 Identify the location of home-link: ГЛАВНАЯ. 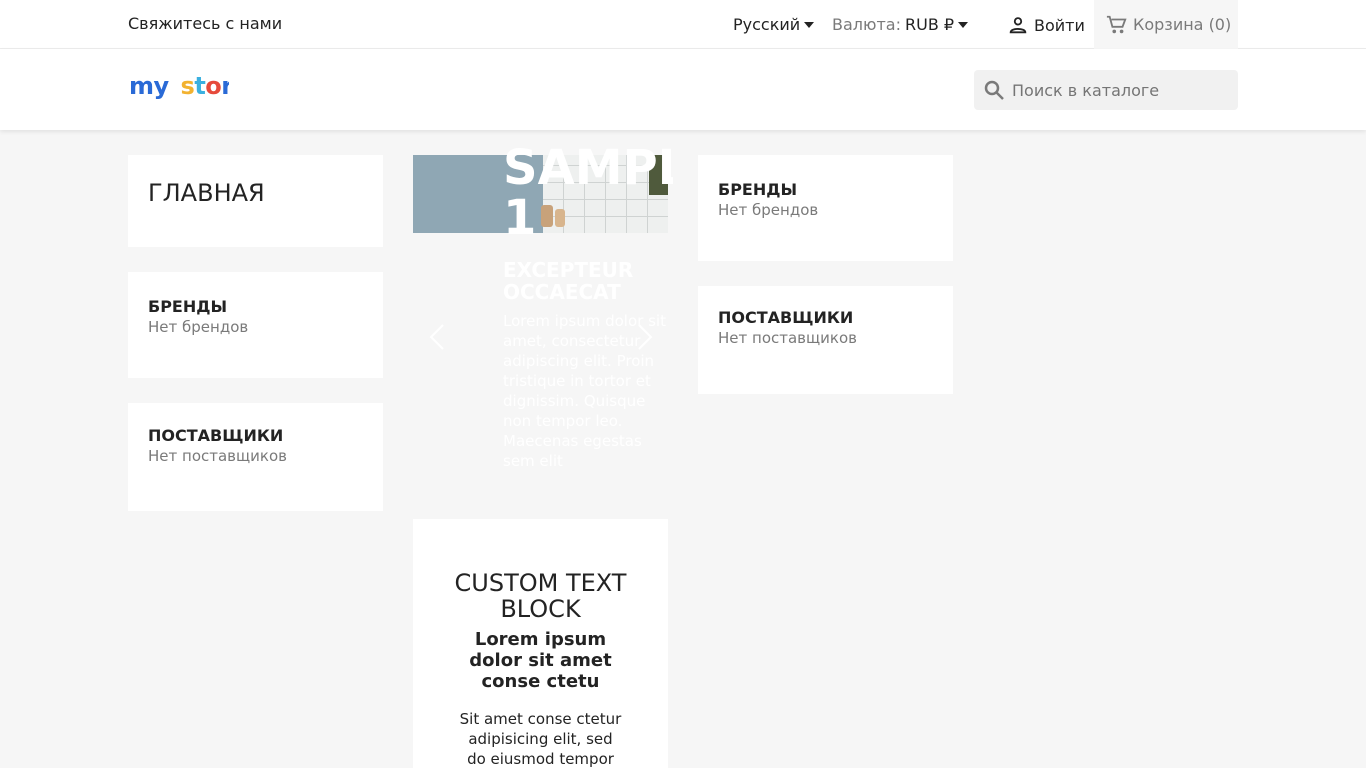
(206, 193).